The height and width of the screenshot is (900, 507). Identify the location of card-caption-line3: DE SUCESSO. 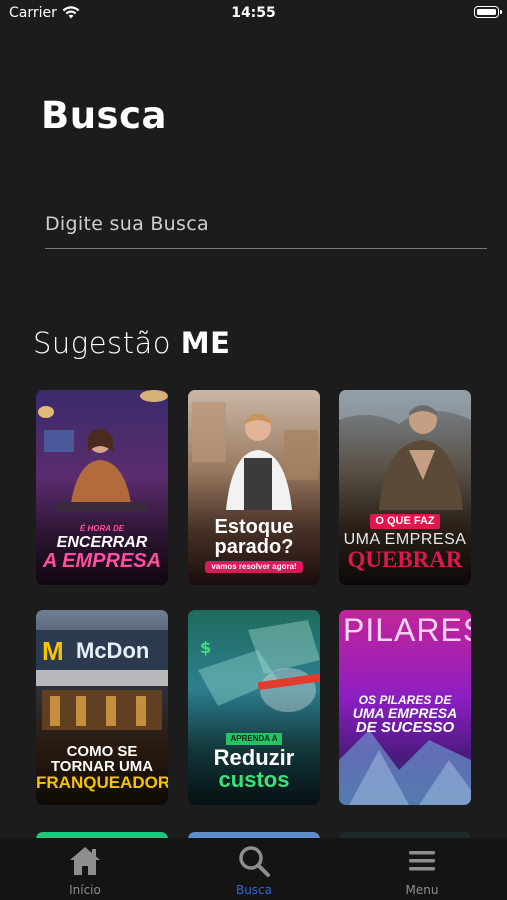
(405, 727).